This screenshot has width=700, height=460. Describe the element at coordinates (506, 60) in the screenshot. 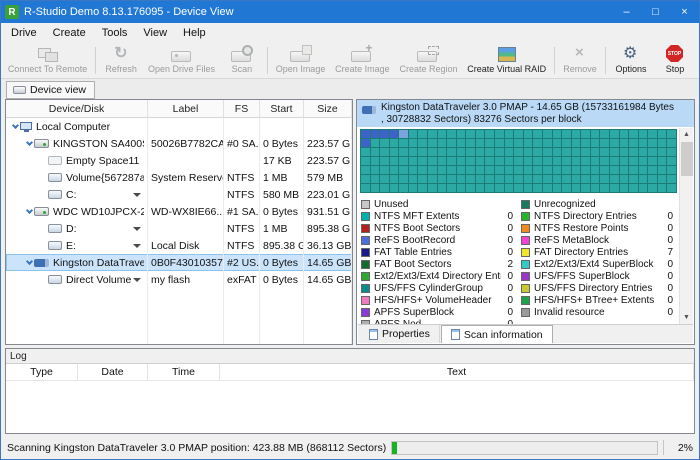

I see `create-virtual-raid-button: Create Virtual RAID` at that location.